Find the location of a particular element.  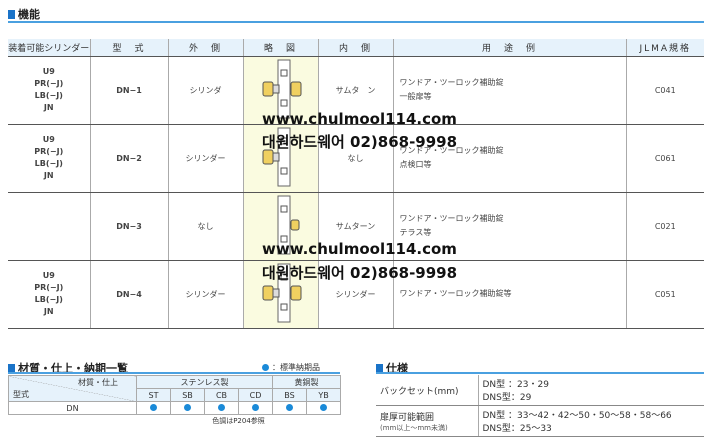

spec-values: DN型 ：23・29 DNS型：29 is located at coordinates (591, 390).